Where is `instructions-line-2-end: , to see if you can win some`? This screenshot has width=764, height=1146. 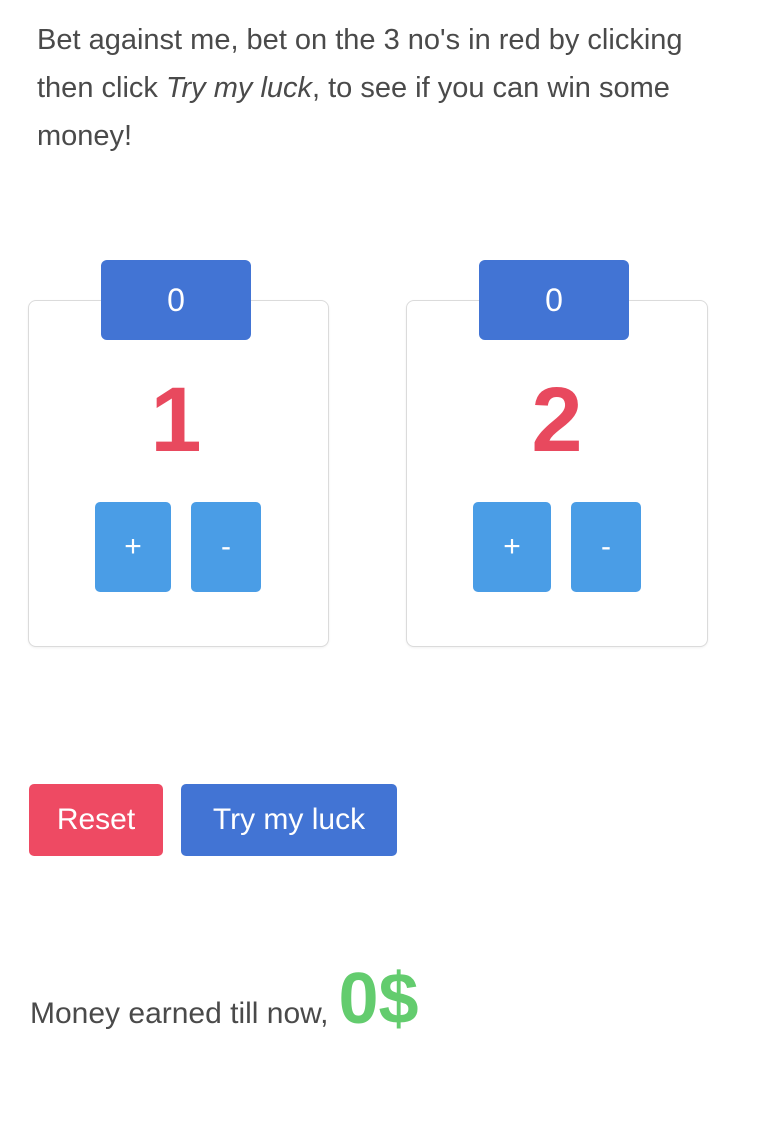
instructions-line-2-end: , to see if you can win some is located at coordinates (491, 88).